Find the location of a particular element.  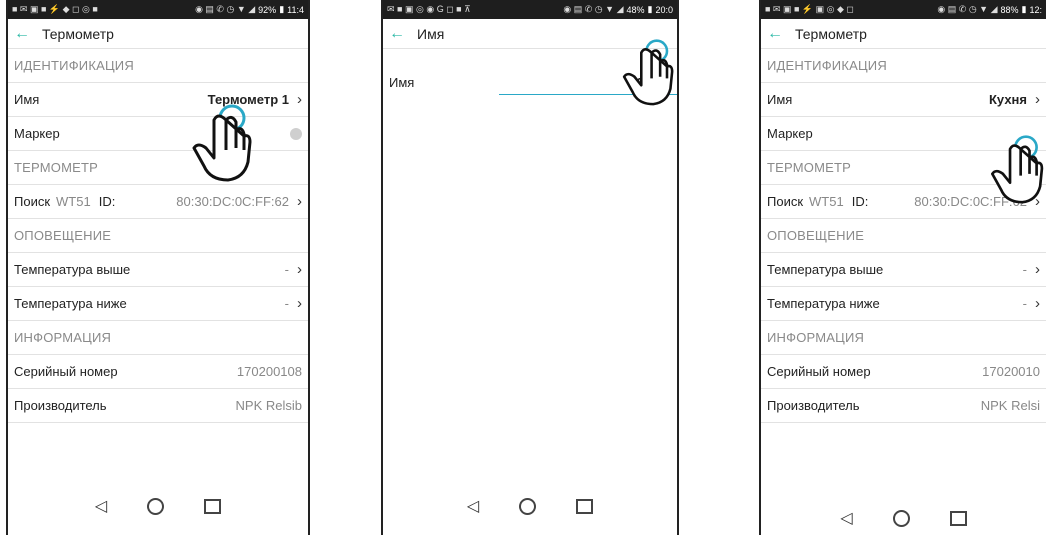

notification-icons: ■ ✉ ▣ ■ ⚡ ◆ ◻ ◎ ■ is located at coordinates (55, 9).